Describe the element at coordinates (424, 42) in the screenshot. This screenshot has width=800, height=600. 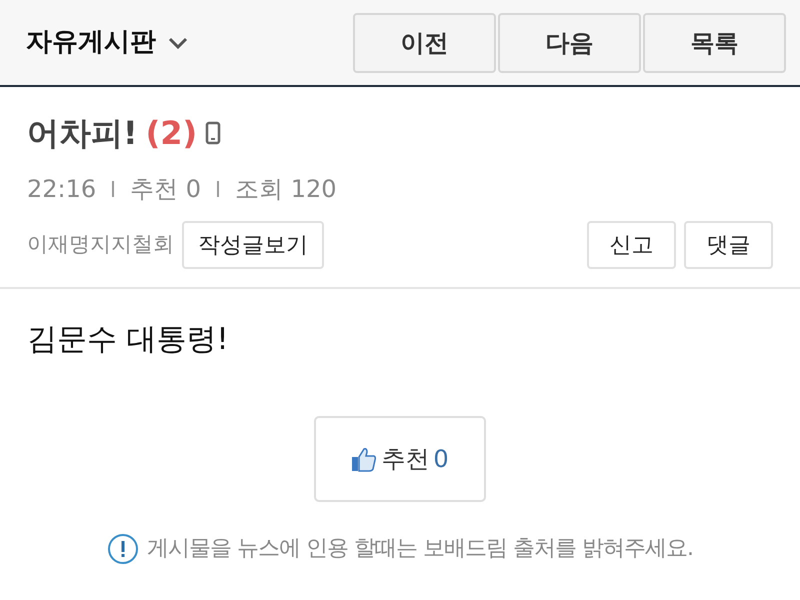
I see `nav-button: 이전` at that location.